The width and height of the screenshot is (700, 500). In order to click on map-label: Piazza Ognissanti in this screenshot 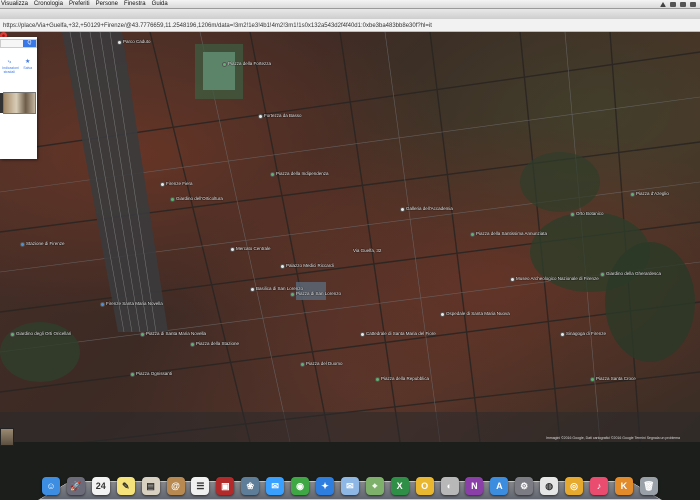, I will do `click(154, 373)`.